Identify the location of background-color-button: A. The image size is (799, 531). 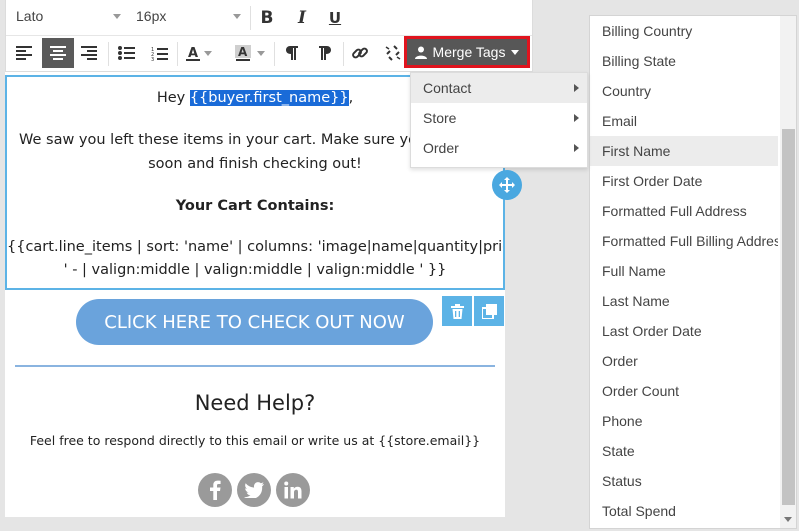
(243, 53).